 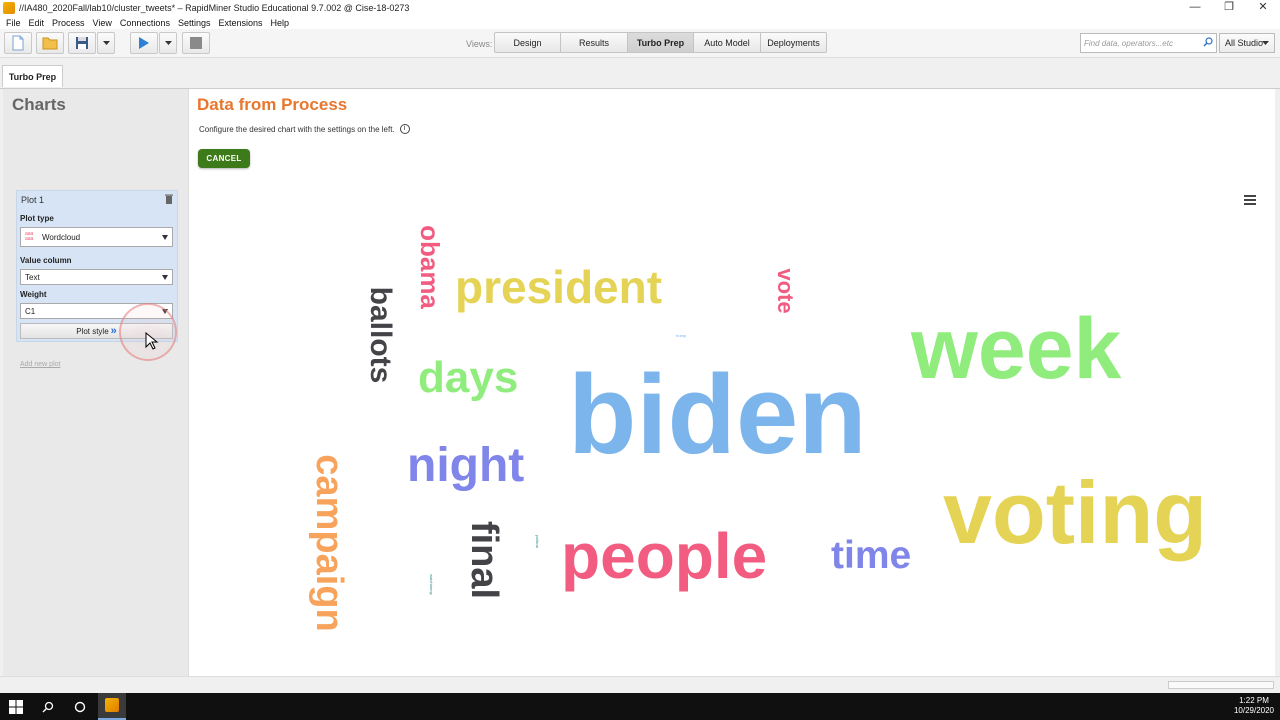 What do you see at coordinates (1254, 700) in the screenshot?
I see `clock-time: 1:22 PM` at bounding box center [1254, 700].